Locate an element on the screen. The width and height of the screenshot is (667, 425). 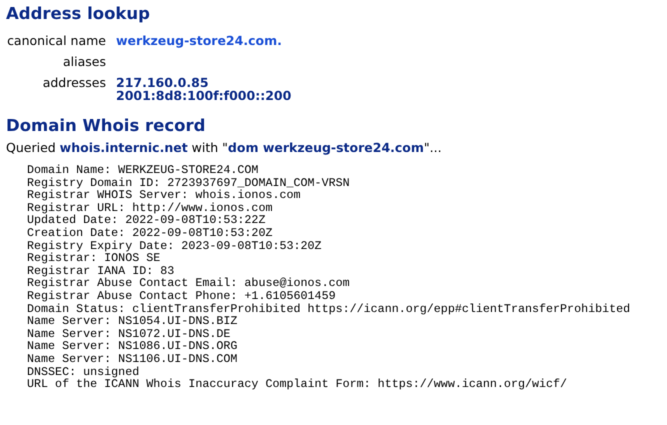
whois-line: Registry Domain ID: 2723937697_DOMAIN_COM-VRSN is located at coordinates (188, 183).